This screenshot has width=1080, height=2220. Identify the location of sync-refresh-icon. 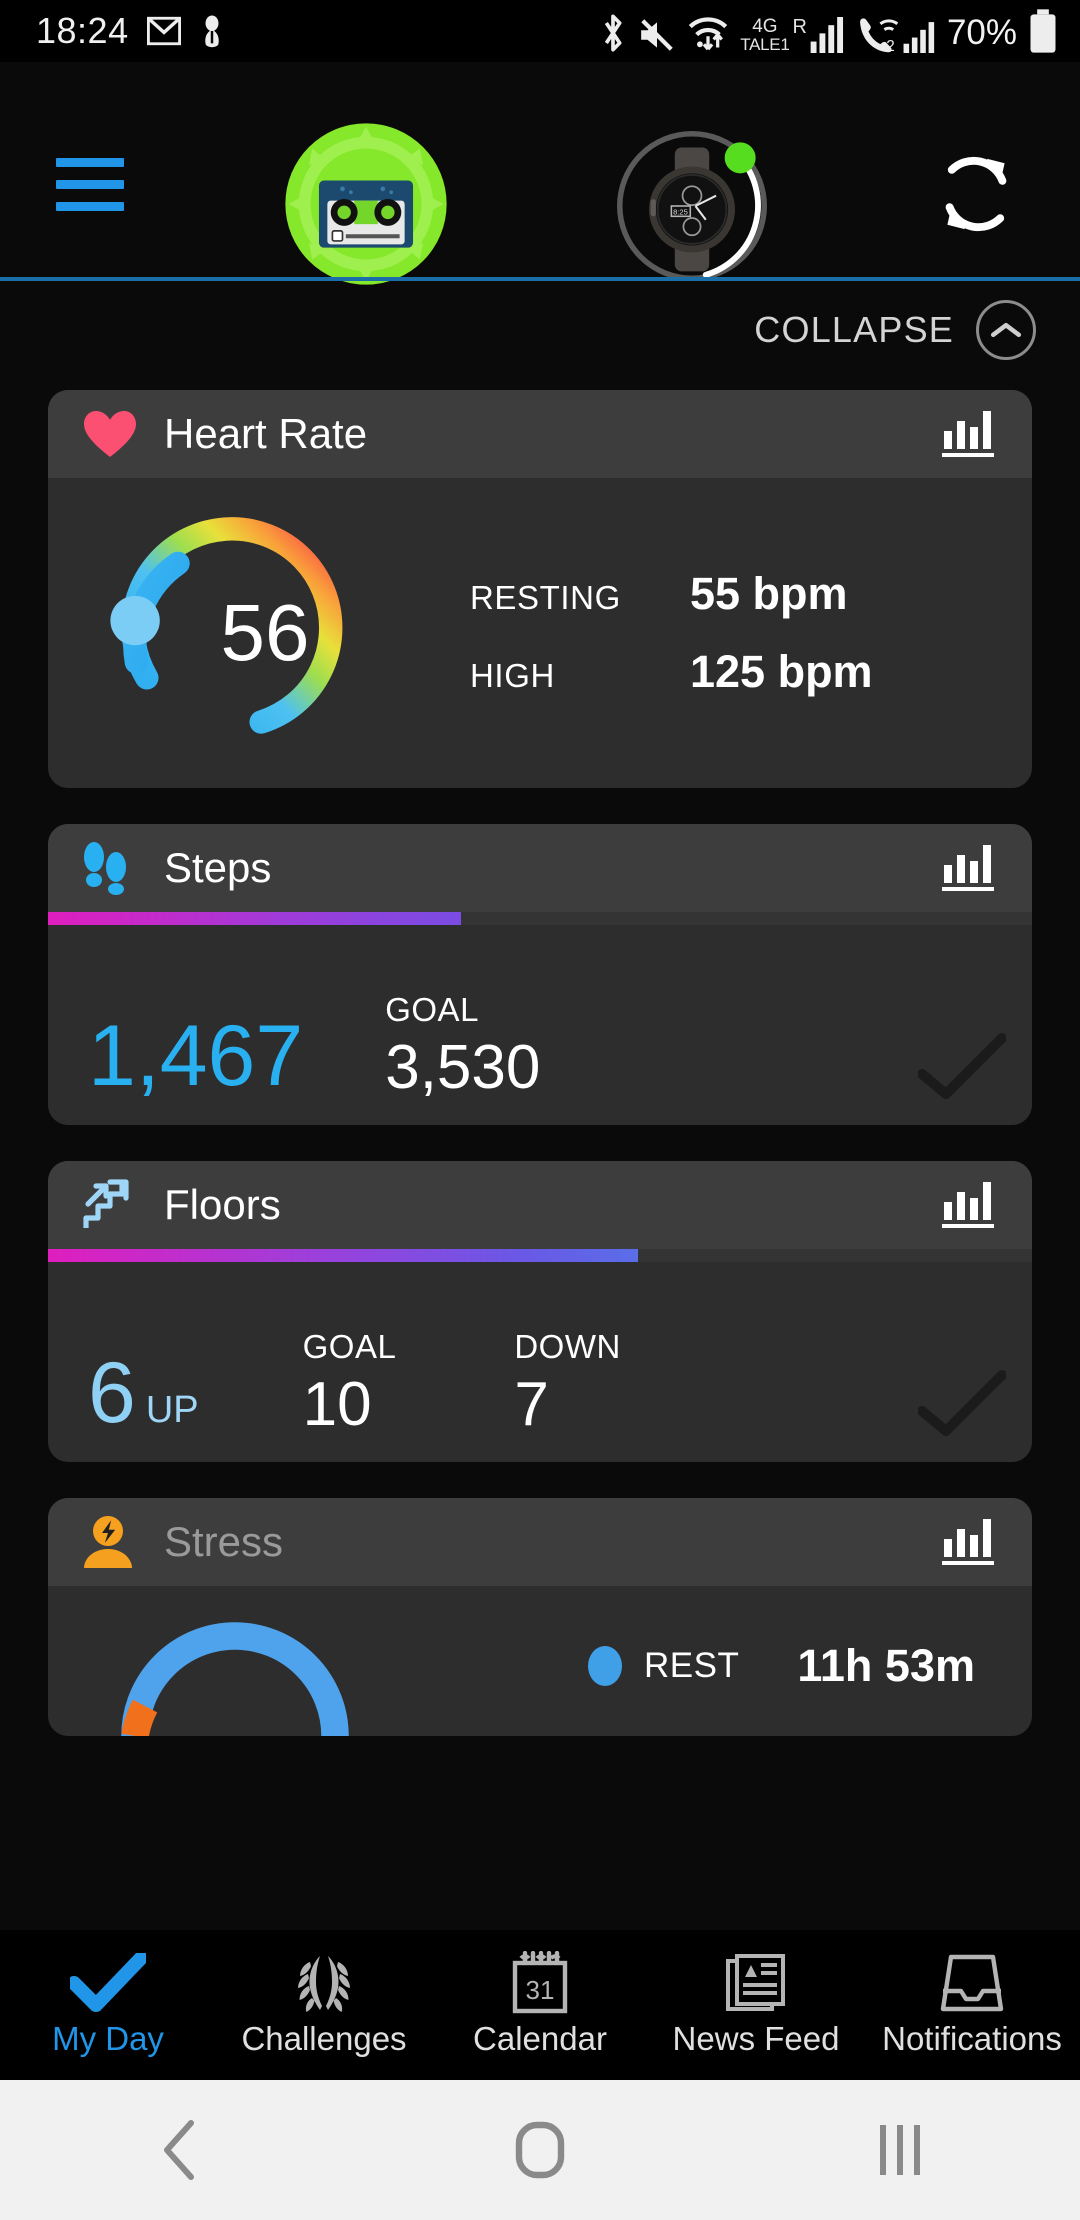
(976, 194).